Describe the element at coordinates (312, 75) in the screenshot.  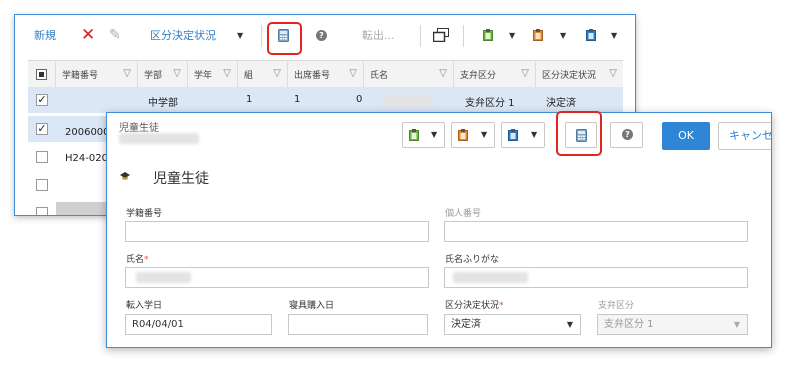
I see `column-header-label: 出席番号` at that location.